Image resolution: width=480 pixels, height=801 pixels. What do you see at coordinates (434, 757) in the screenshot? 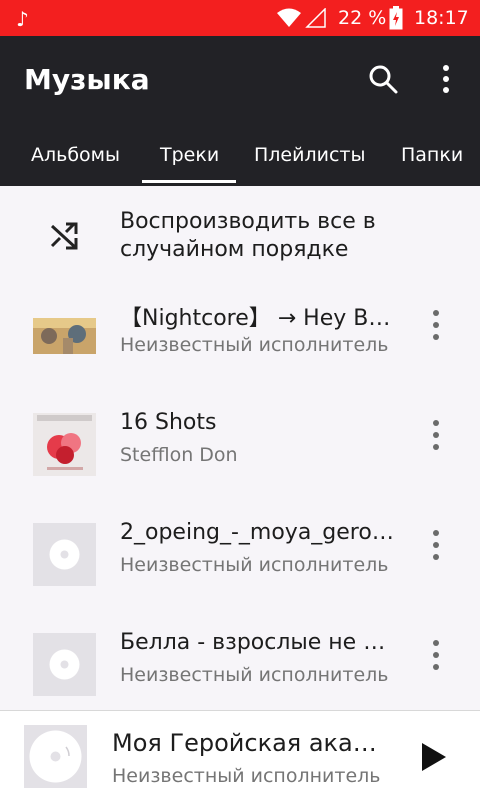
I see `play-icon` at bounding box center [434, 757].